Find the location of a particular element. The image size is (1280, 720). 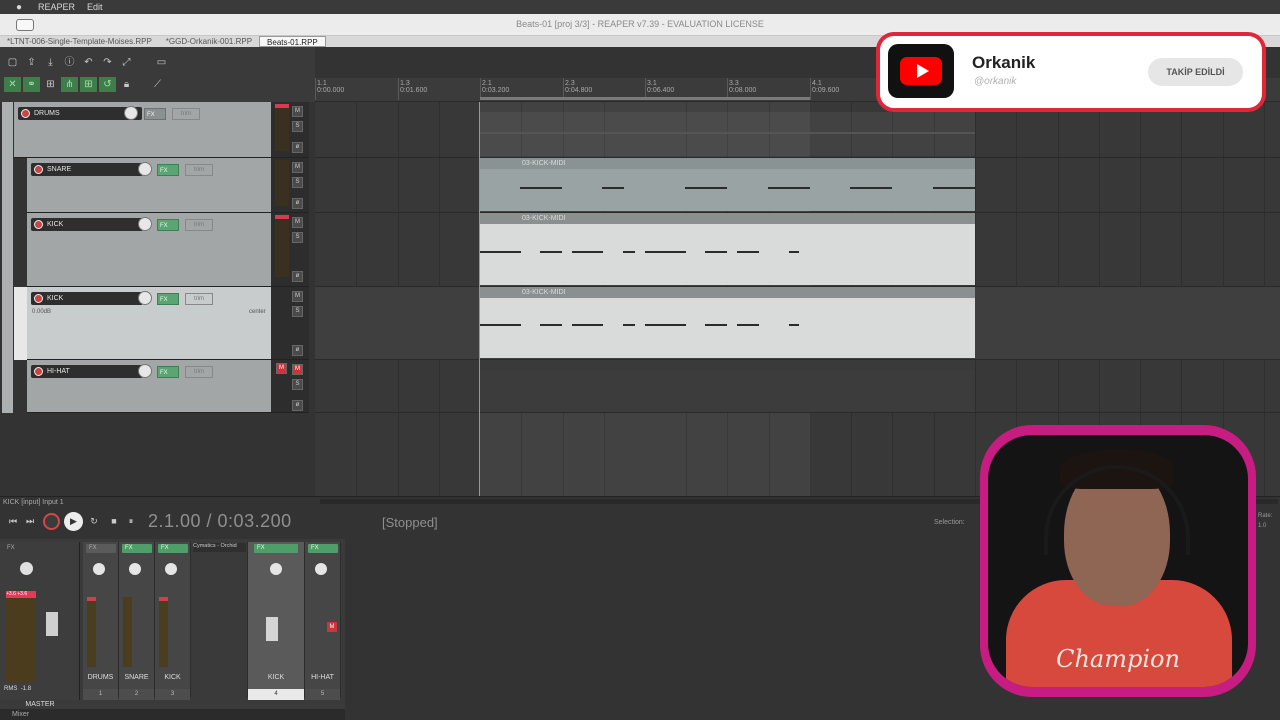

lane-kick: 03-KICK-MIDI is located at coordinates (797, 250).